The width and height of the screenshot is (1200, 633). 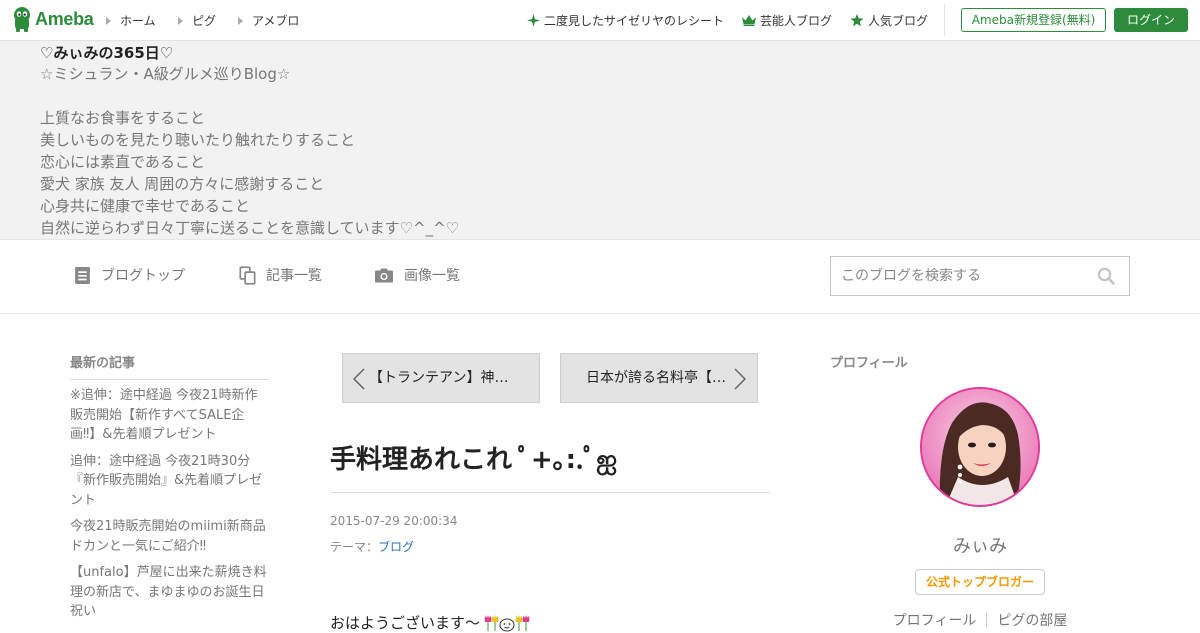 I want to click on official-top-blogger-badge: 公式トップブロガー, so click(x=980, y=582).